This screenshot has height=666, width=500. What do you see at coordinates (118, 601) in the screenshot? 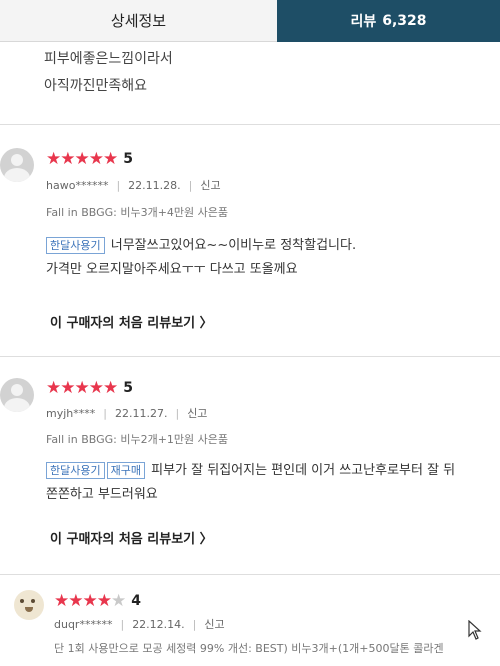
I see `star-rating-empty: ★` at bounding box center [118, 601].